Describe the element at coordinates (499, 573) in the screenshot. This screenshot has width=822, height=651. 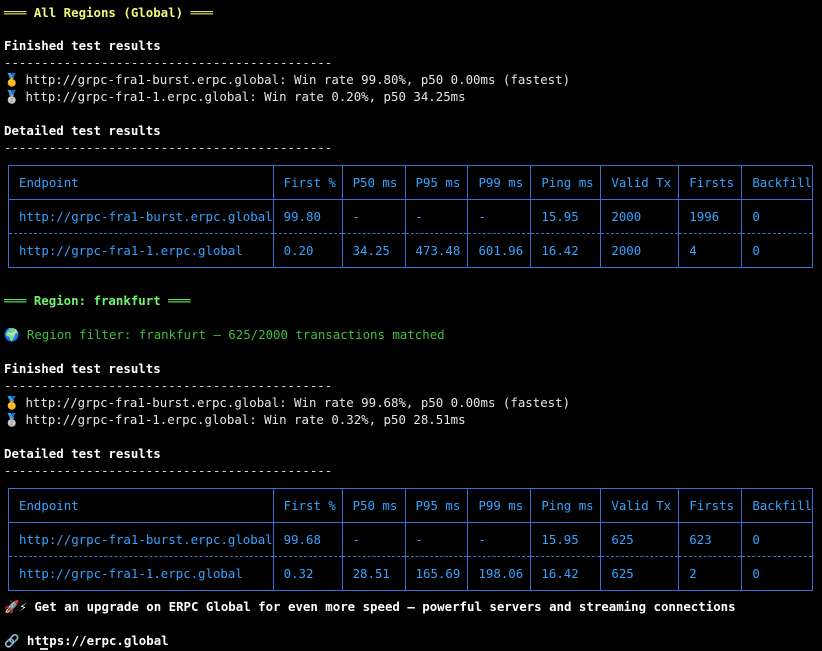
I see `cell-p99: 198.06` at that location.